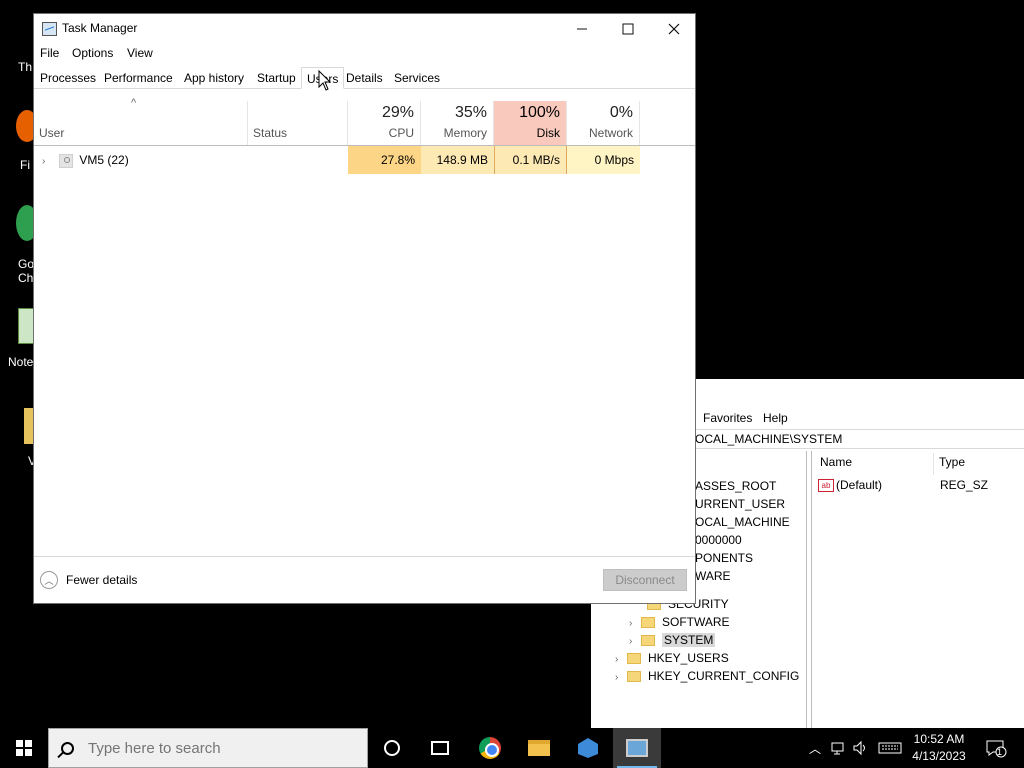 The width and height of the screenshot is (1024, 768). What do you see at coordinates (401, 133) in the screenshot?
I see `column-label: CPU` at bounding box center [401, 133].